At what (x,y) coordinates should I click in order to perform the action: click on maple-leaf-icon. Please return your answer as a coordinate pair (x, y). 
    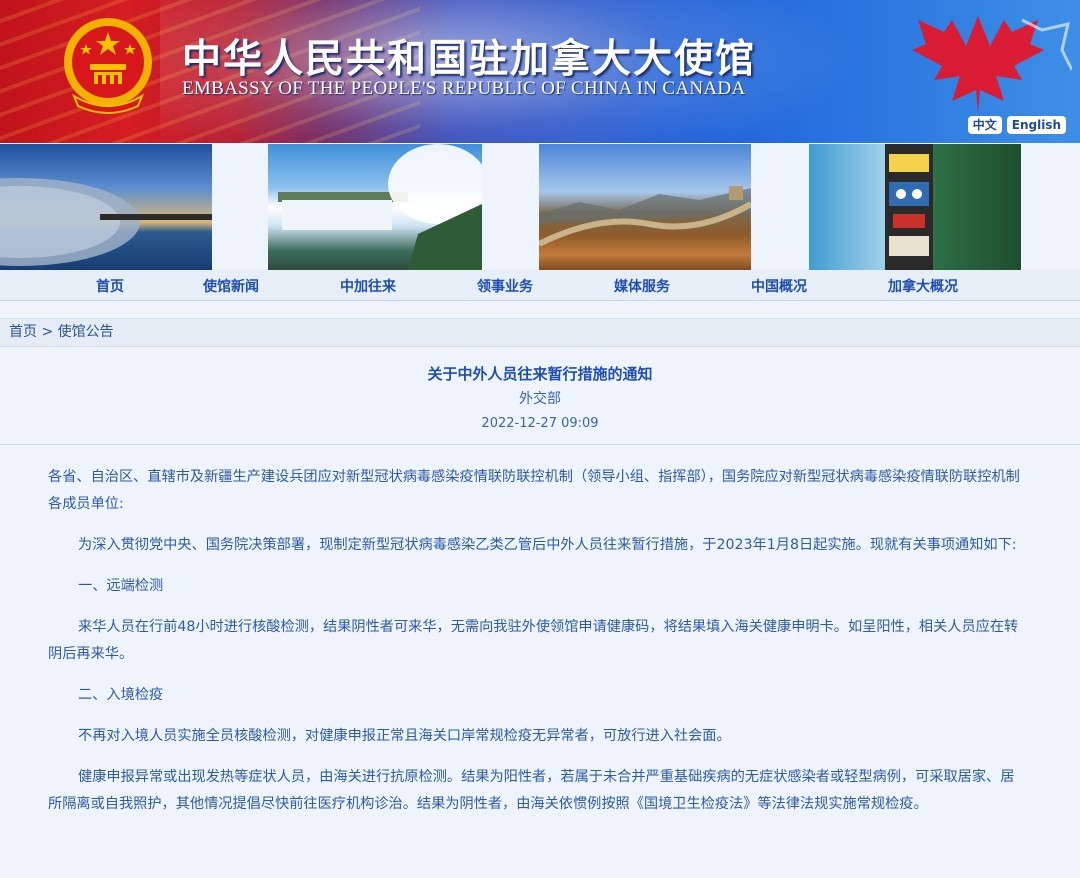
    Looking at the image, I should click on (992, 65).